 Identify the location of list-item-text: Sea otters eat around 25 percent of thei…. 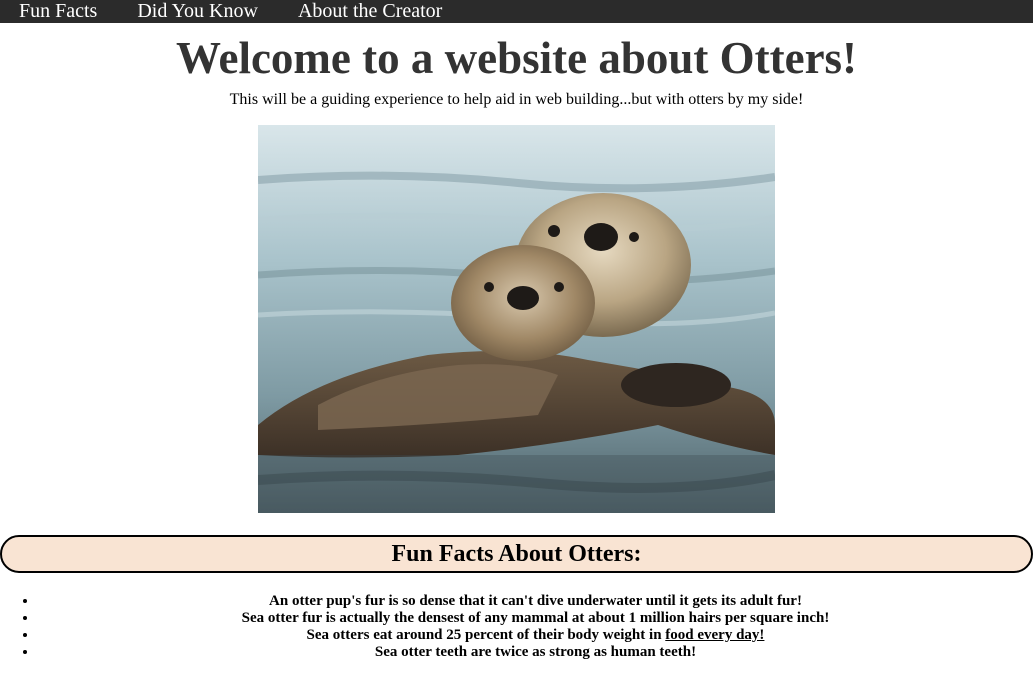
(486, 635).